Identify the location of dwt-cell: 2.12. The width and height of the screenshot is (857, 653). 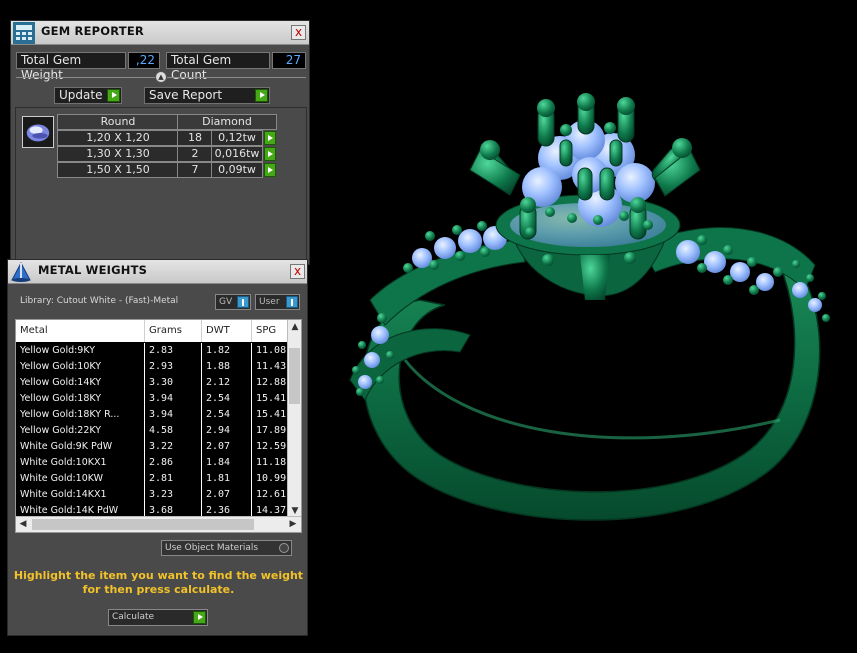
(227, 383).